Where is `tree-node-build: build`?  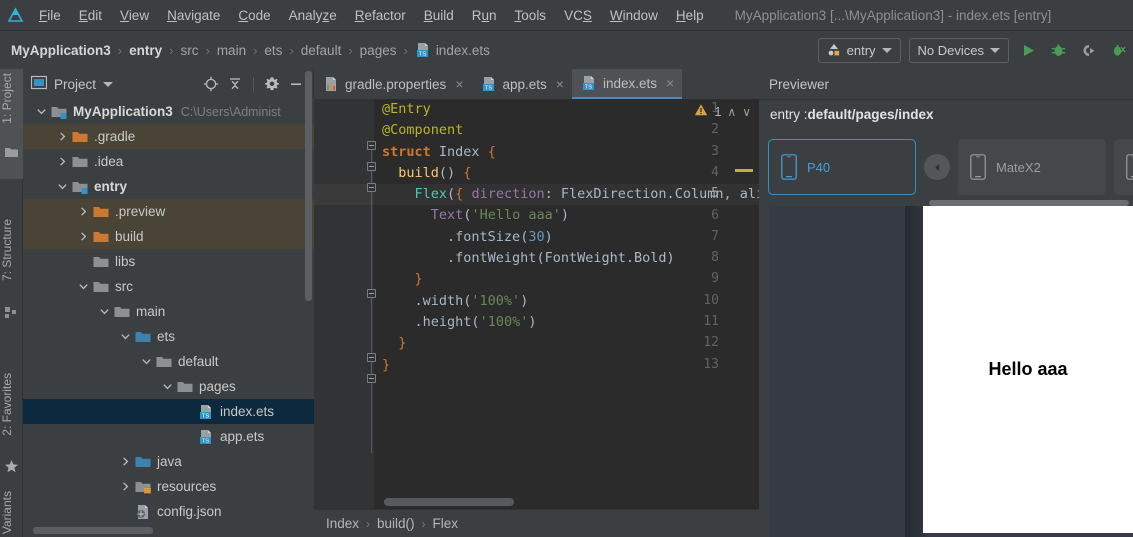 tree-node-build: build is located at coordinates (168, 236).